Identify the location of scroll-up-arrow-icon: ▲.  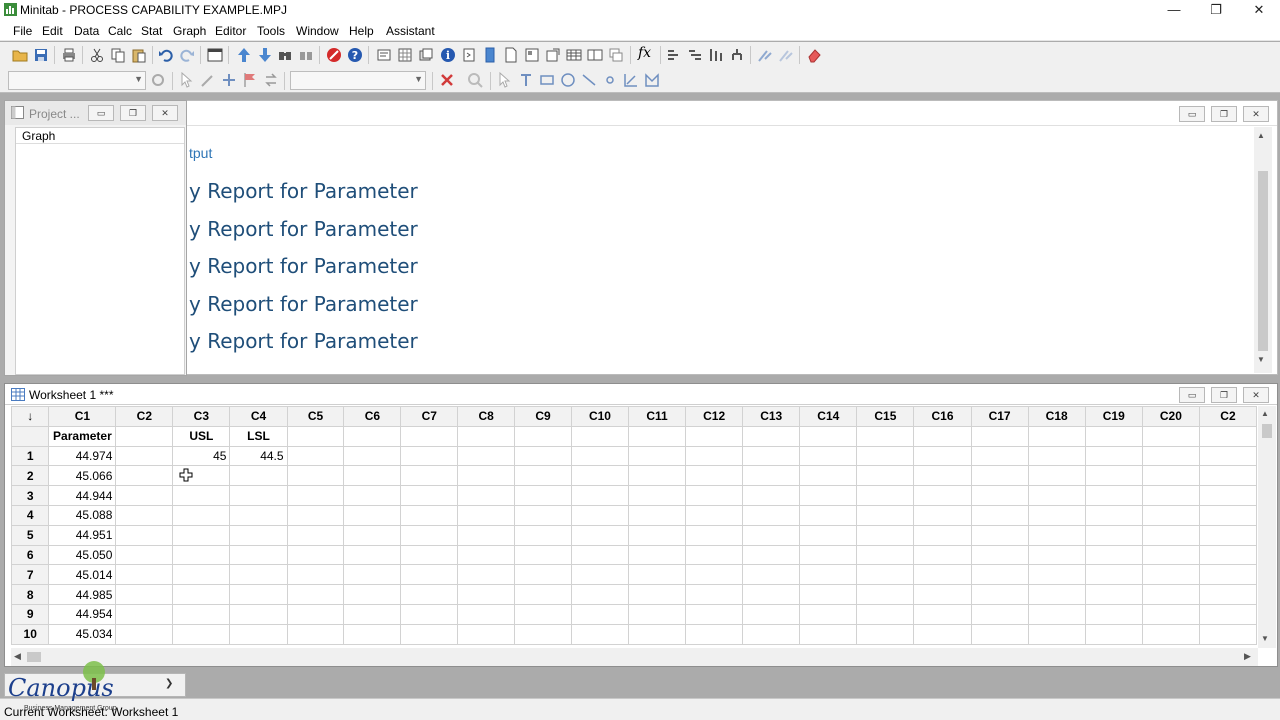
(1261, 135).